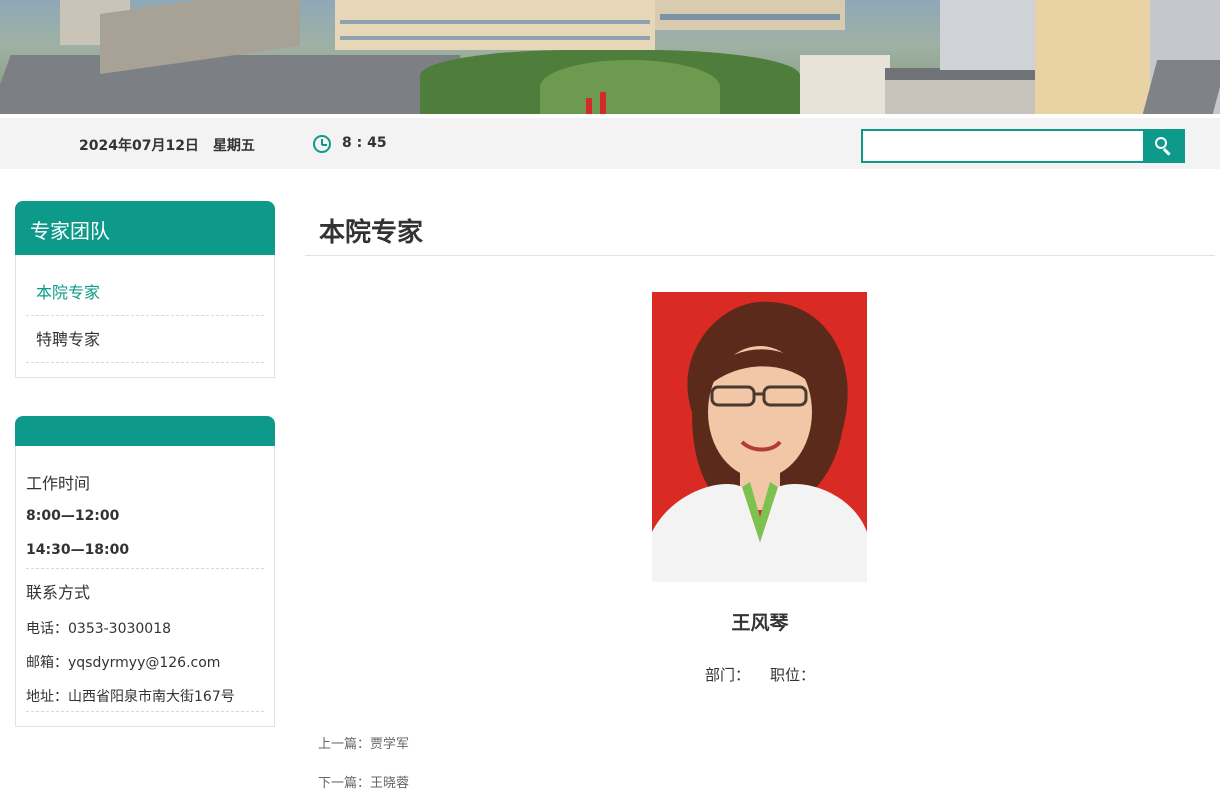 This screenshot has width=1220, height=802. Describe the element at coordinates (99, 629) in the screenshot. I see `phone-text: 电话：0353-3030018` at that location.